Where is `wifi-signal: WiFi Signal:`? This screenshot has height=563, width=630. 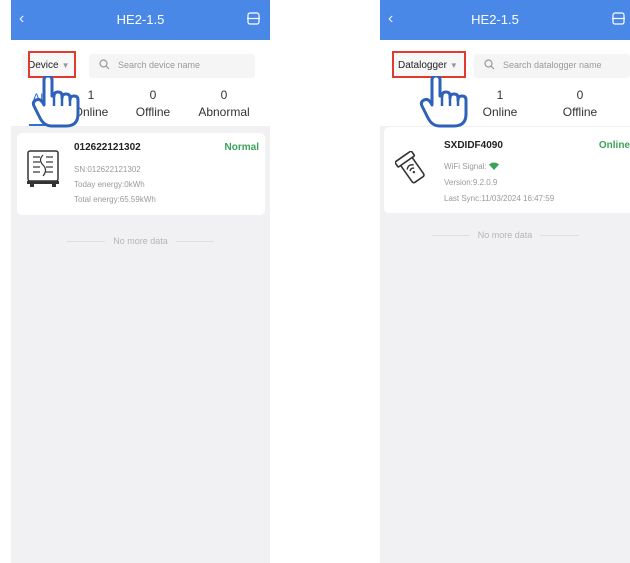 wifi-signal: WiFi Signal: is located at coordinates (471, 166).